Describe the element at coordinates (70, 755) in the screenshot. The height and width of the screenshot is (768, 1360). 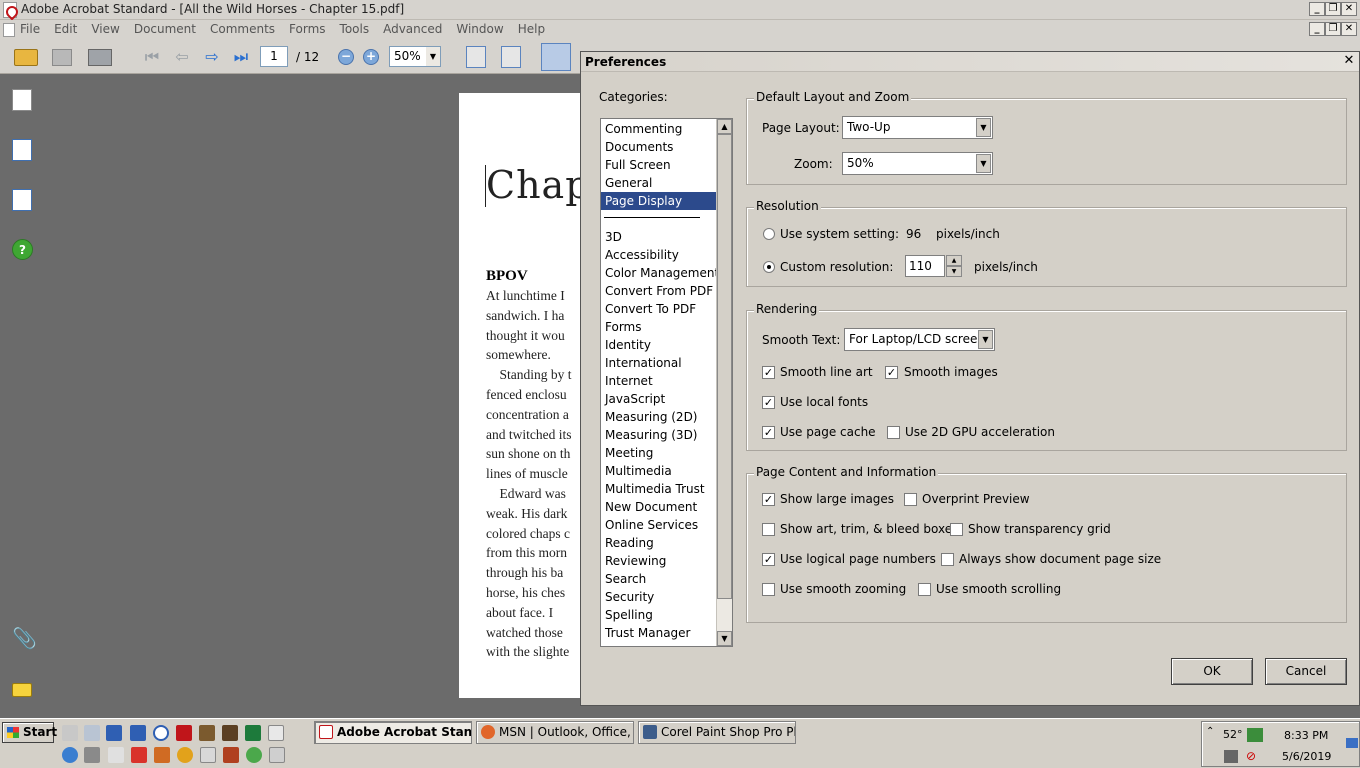
I see `globe-icon` at that location.